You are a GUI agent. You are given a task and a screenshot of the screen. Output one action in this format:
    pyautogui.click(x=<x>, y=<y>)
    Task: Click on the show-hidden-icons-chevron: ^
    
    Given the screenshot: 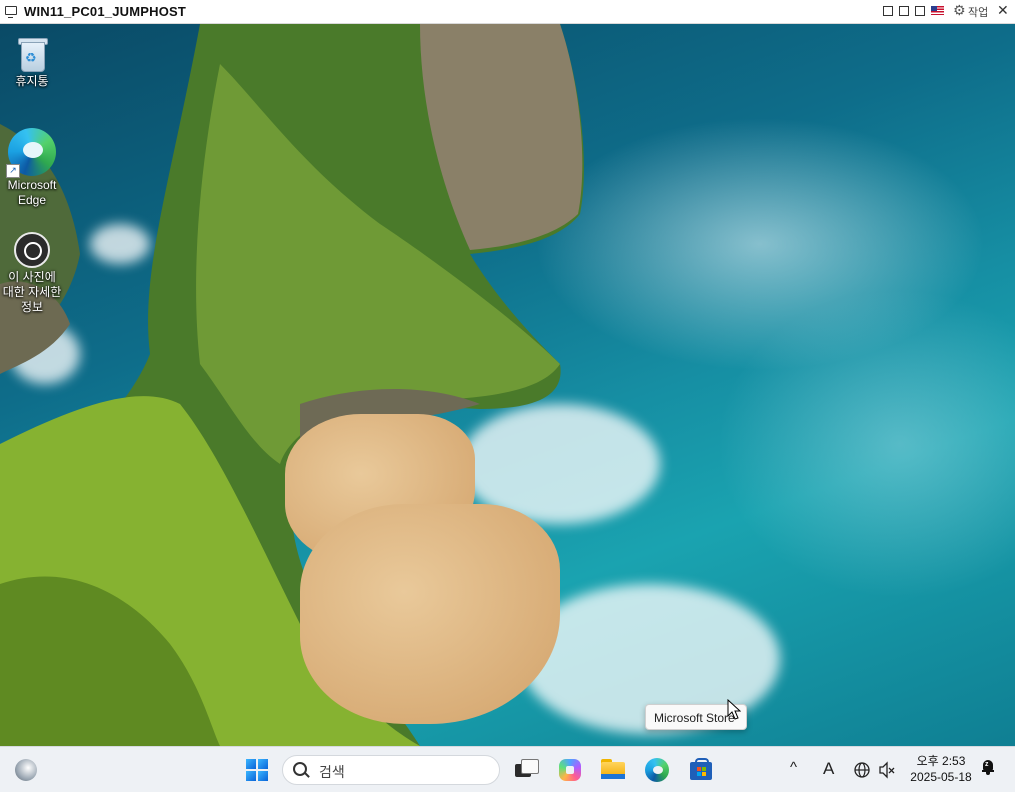 What is the action you would take?
    pyautogui.click(x=793, y=767)
    